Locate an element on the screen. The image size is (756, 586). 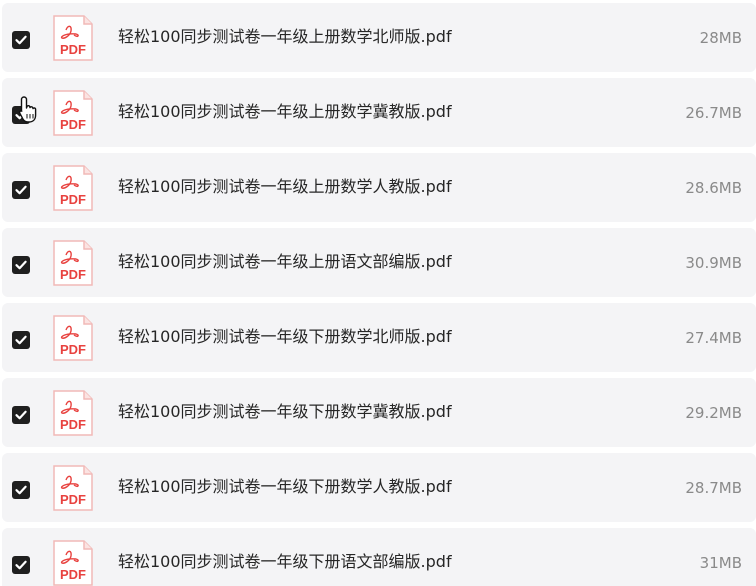
file-name: 轻松100同步测试卷一年级上册数学人教版.pdf is located at coordinates (285, 187).